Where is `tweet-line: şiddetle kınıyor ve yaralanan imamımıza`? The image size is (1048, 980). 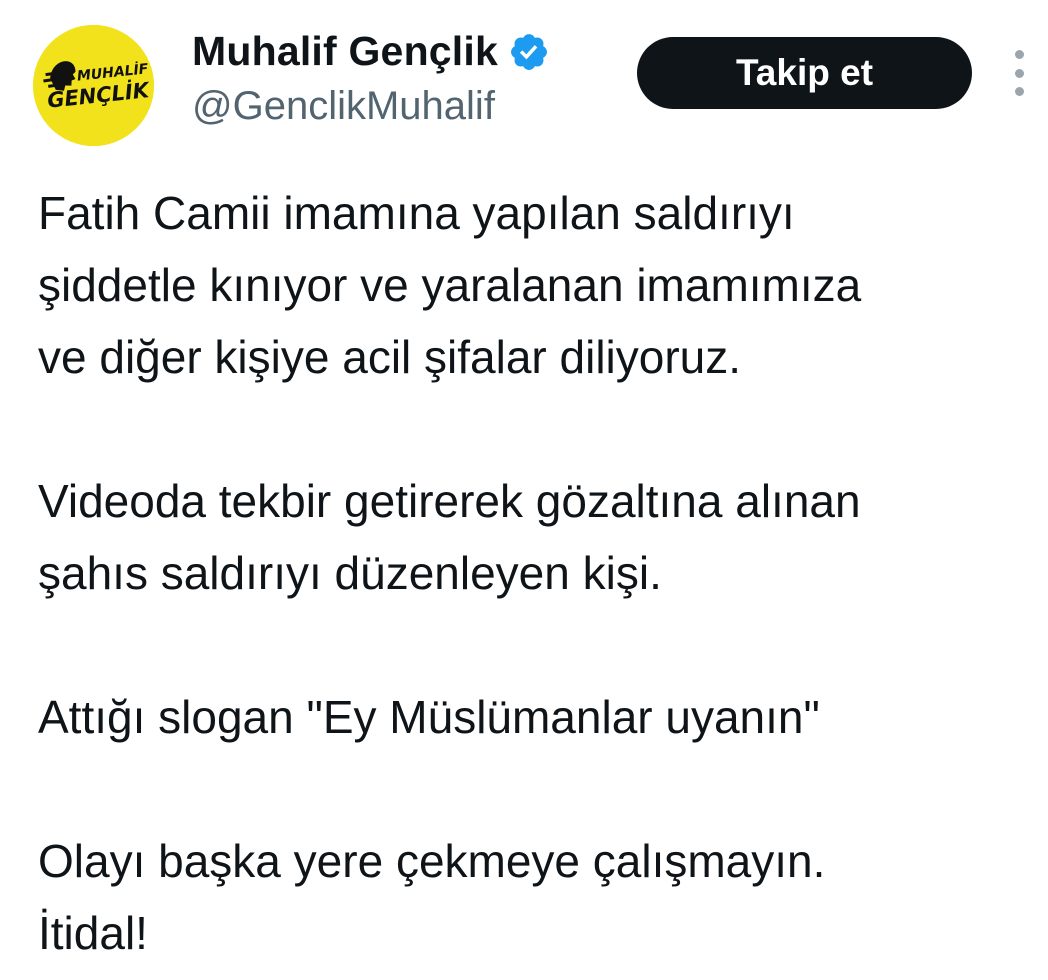 tweet-line: şiddetle kınıyor ve yaralanan imamımıza is located at coordinates (450, 285).